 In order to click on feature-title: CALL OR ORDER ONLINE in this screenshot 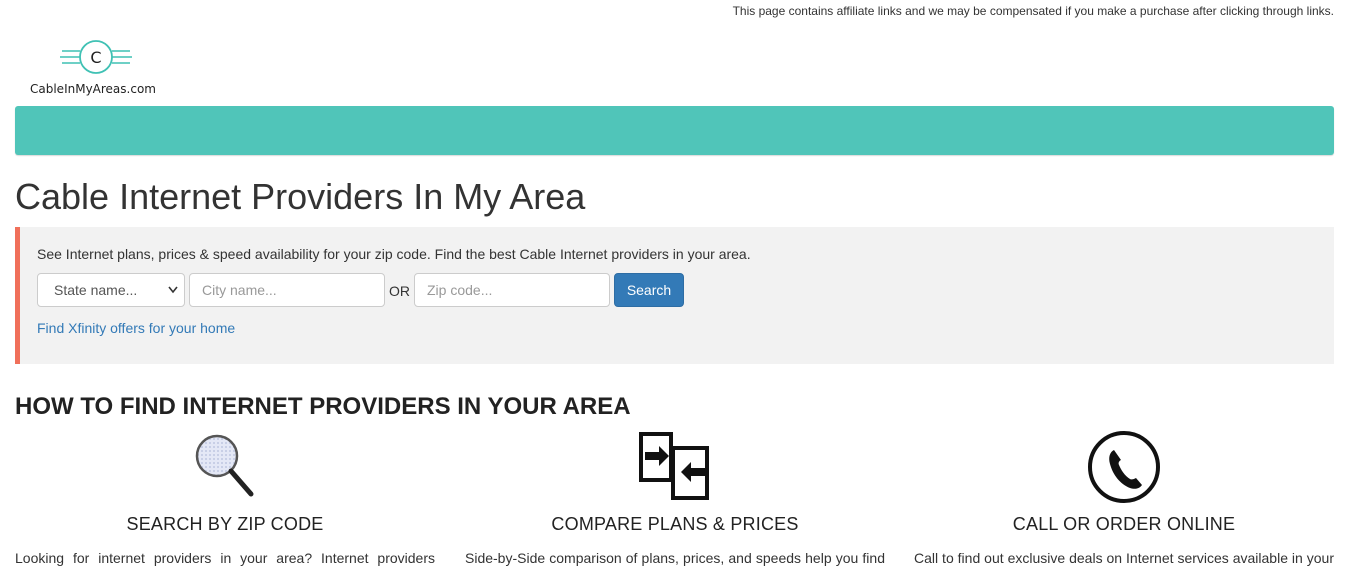, I will do `click(1124, 524)`.